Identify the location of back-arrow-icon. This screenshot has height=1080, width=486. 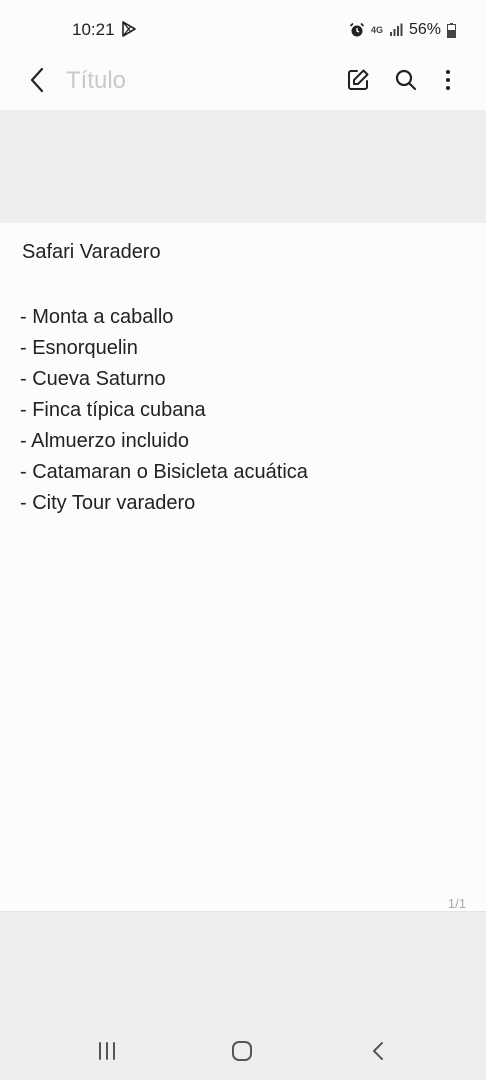
(38, 80).